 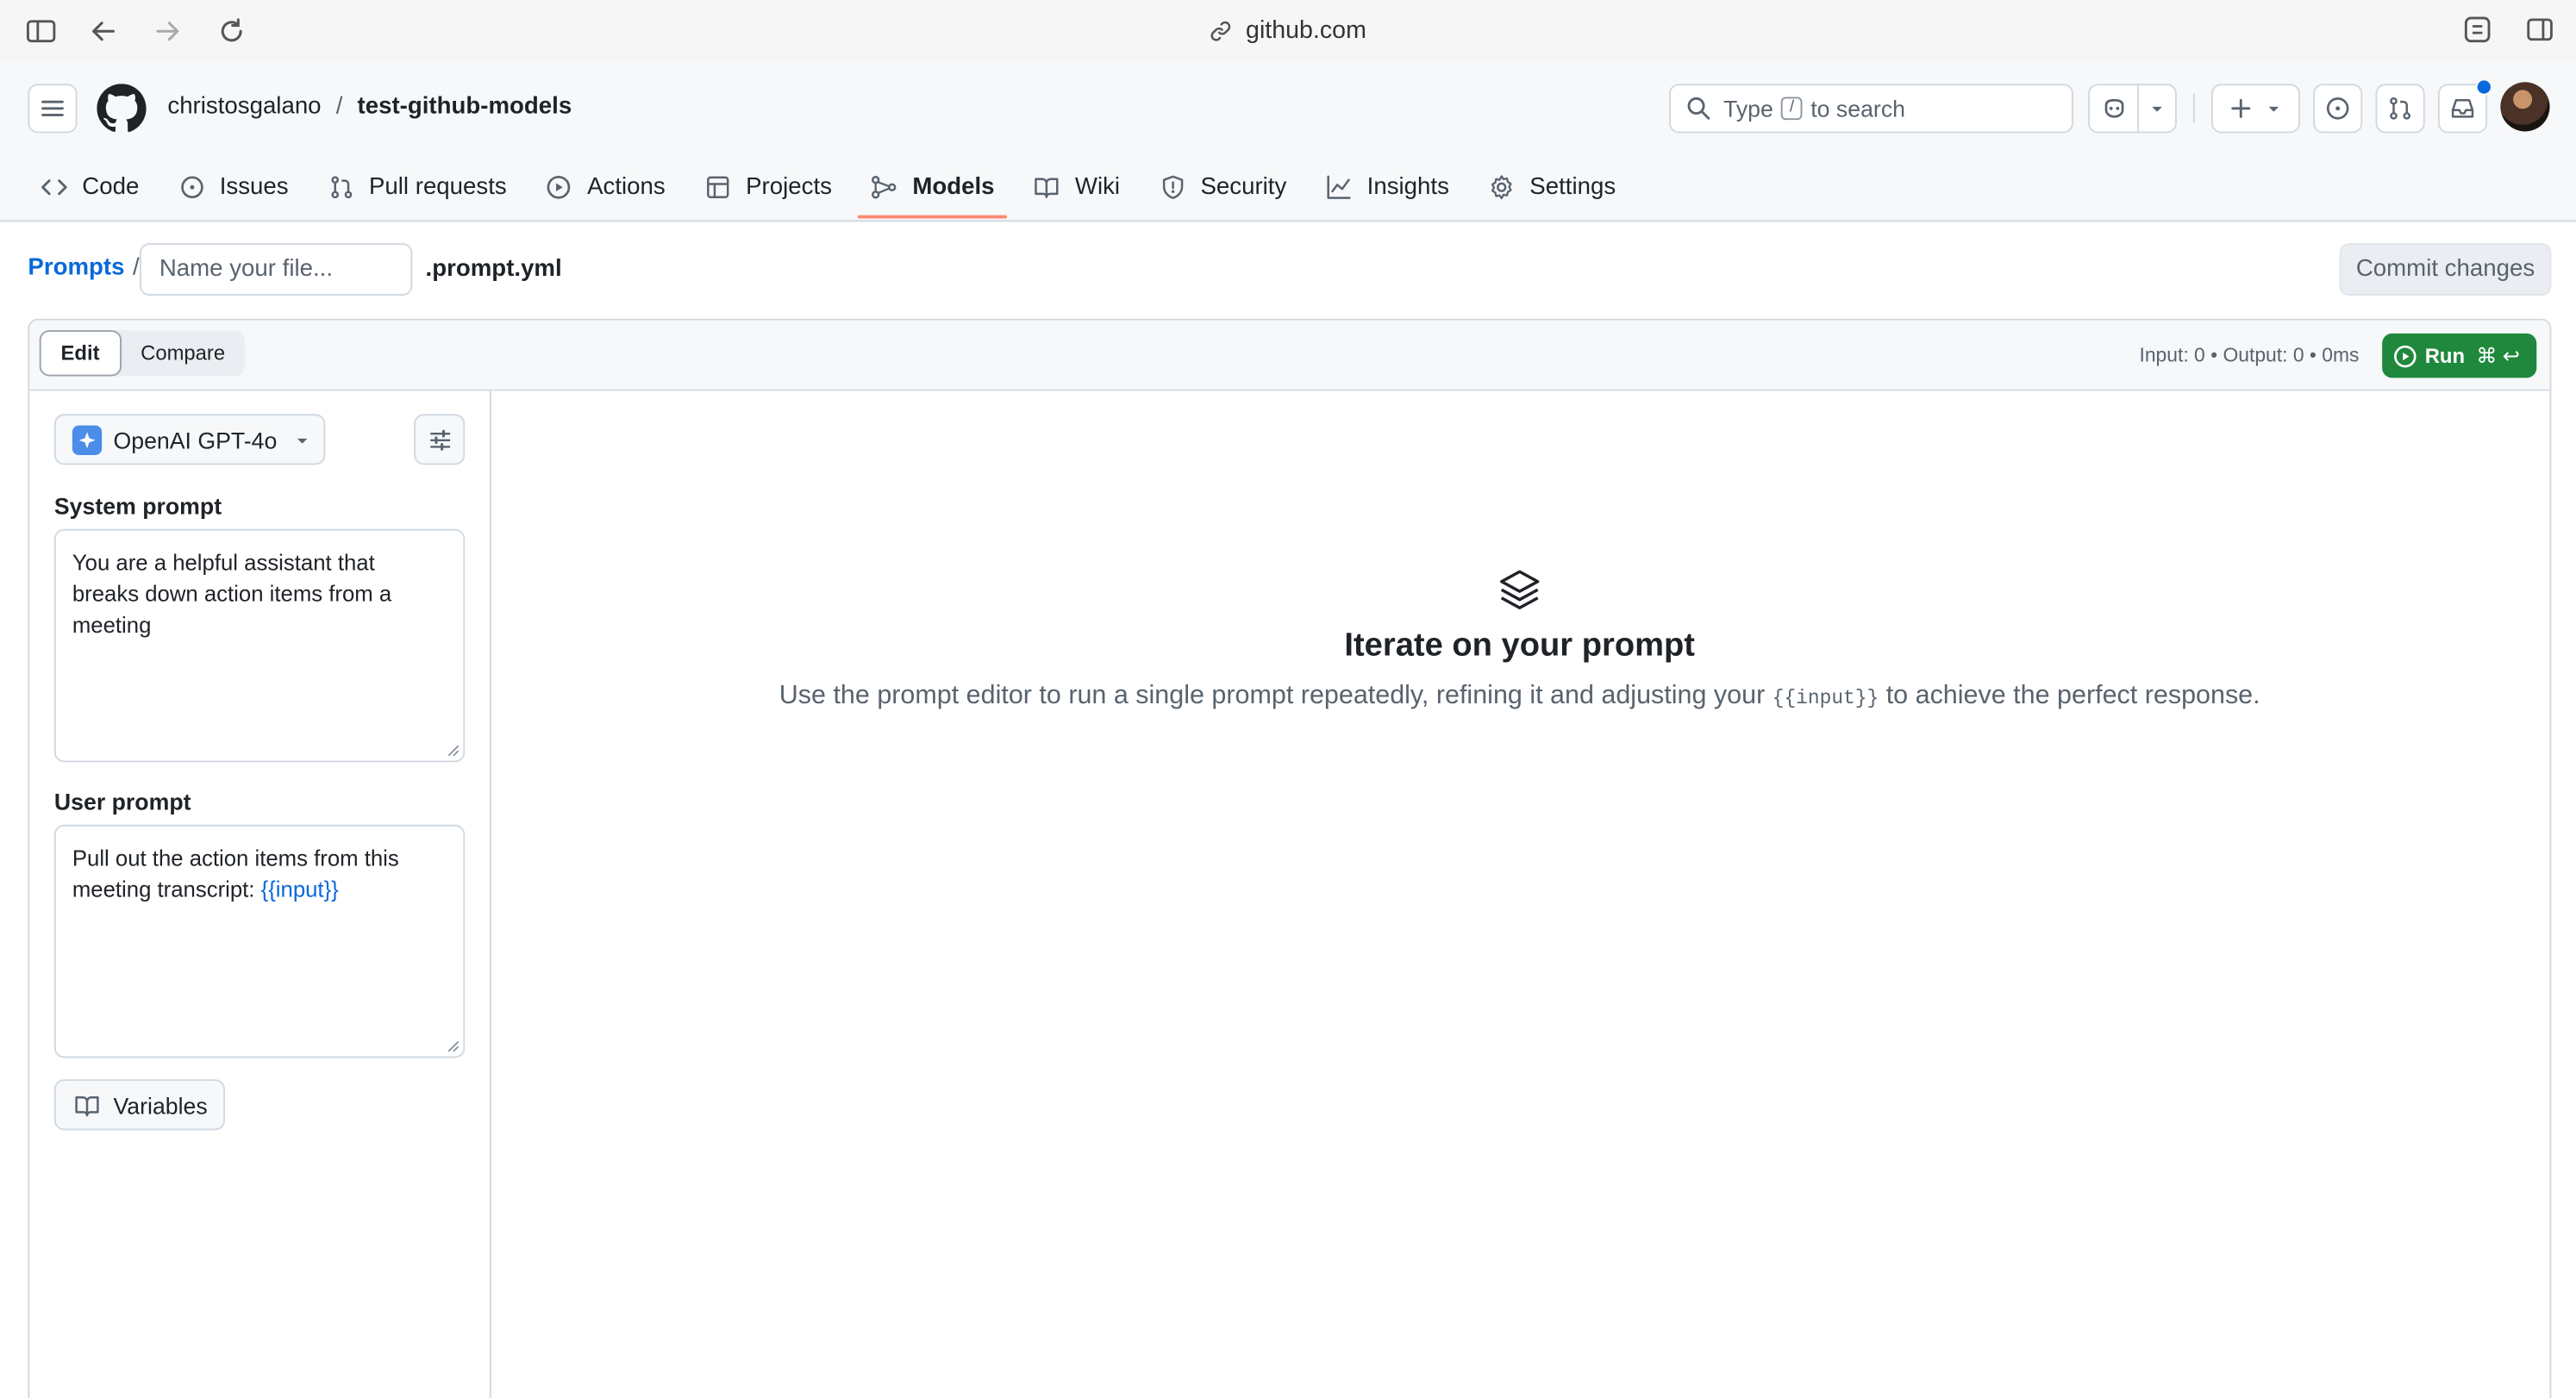 I want to click on browser-toolbar: github.com, so click(x=1288, y=32).